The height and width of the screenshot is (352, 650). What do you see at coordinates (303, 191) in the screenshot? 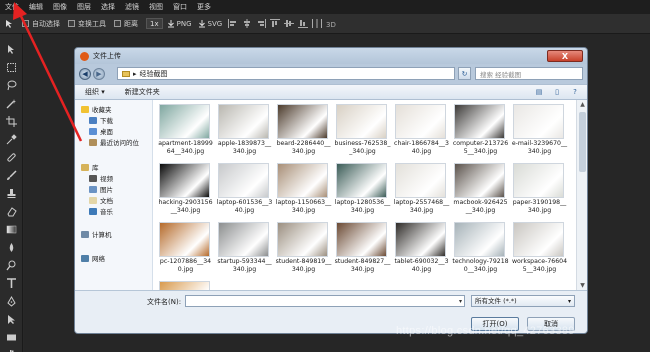
I see `file-item: laptop-1150663__340.jpg` at bounding box center [303, 191].